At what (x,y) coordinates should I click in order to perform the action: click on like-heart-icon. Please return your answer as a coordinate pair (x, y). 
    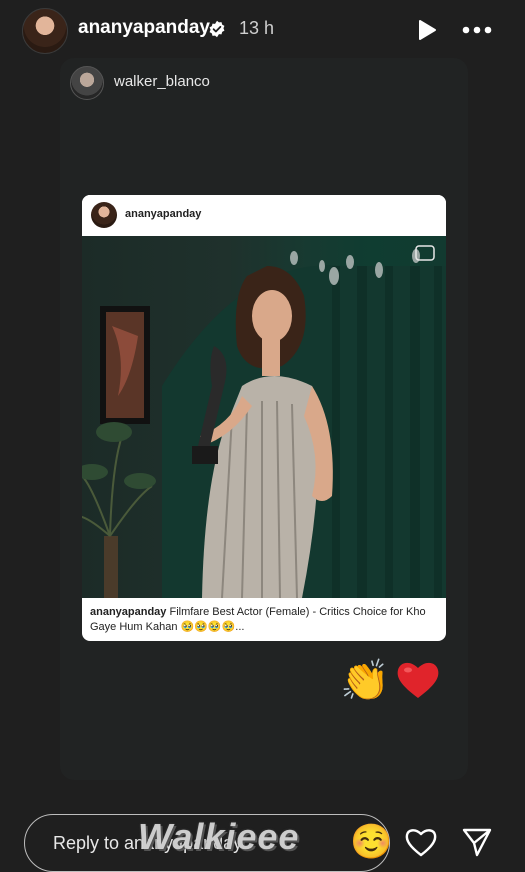
    Looking at the image, I should click on (421, 842).